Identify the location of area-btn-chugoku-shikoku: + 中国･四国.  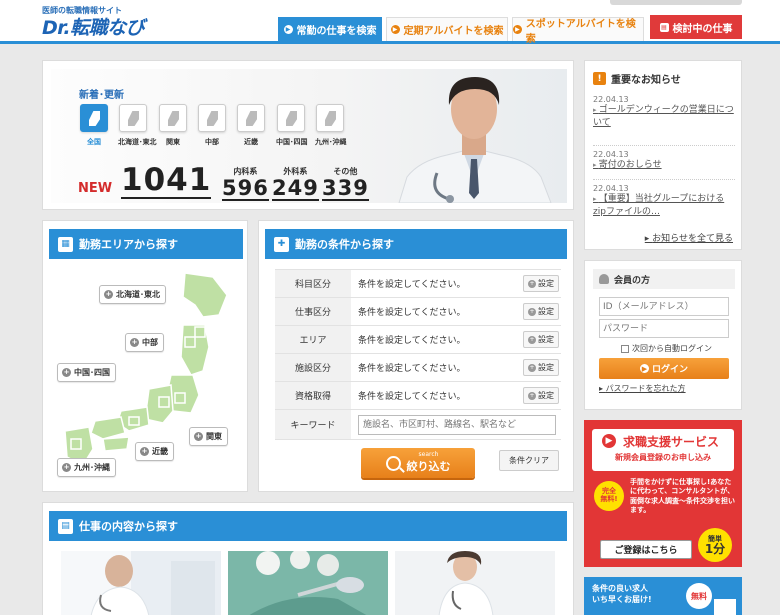
(86, 372).